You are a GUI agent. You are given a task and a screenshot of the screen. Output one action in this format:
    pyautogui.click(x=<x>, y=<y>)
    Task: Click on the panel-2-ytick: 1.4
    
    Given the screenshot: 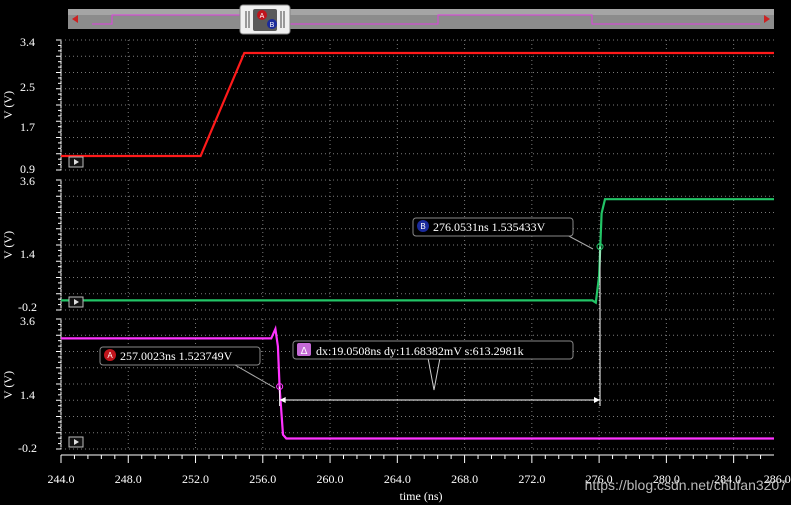 What is the action you would take?
    pyautogui.click(x=27, y=254)
    